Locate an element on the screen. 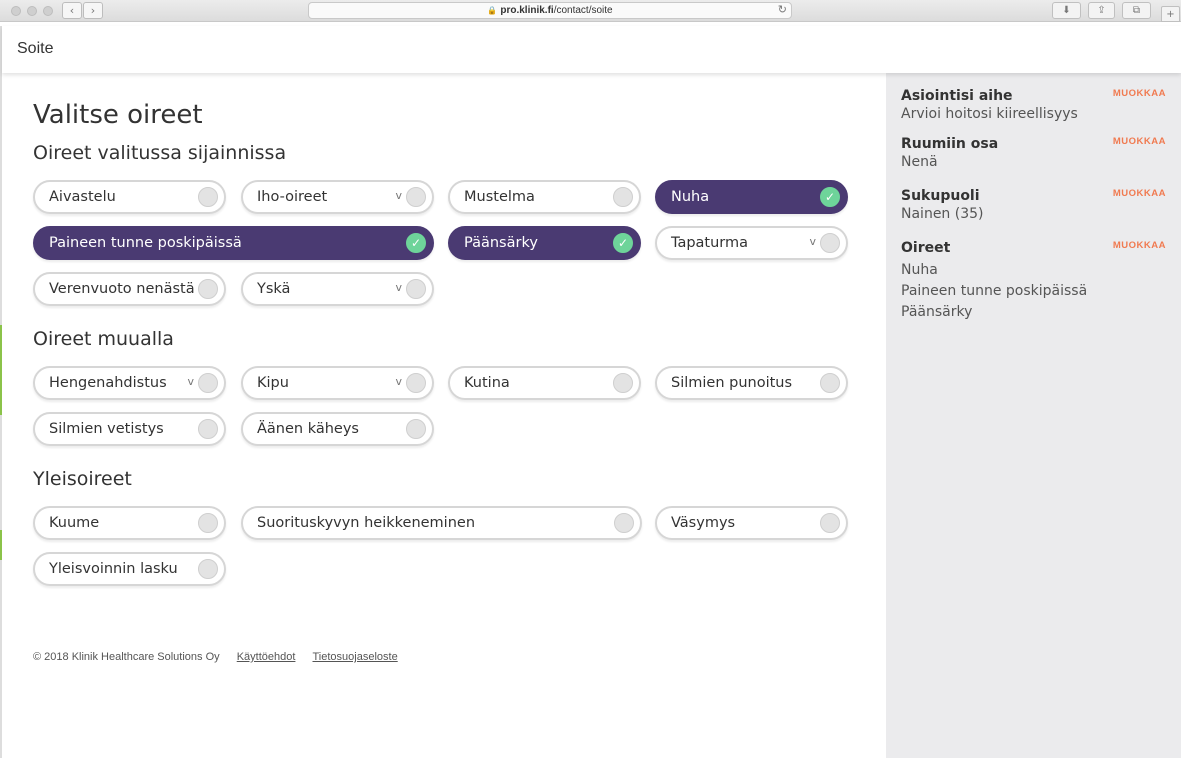 This screenshot has width=1181, height=758. downloads-icon: ⬇ is located at coordinates (1066, 10).